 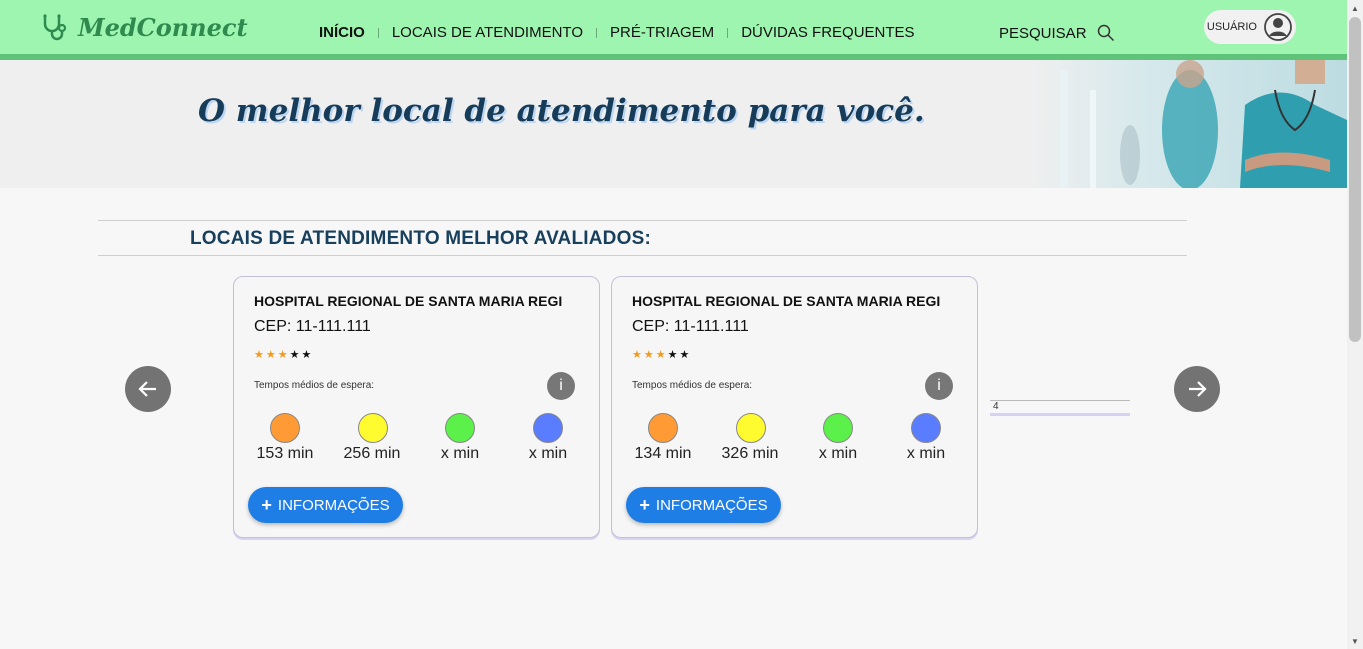 What do you see at coordinates (1188, 124) in the screenshot?
I see `doctors-banner-image` at bounding box center [1188, 124].